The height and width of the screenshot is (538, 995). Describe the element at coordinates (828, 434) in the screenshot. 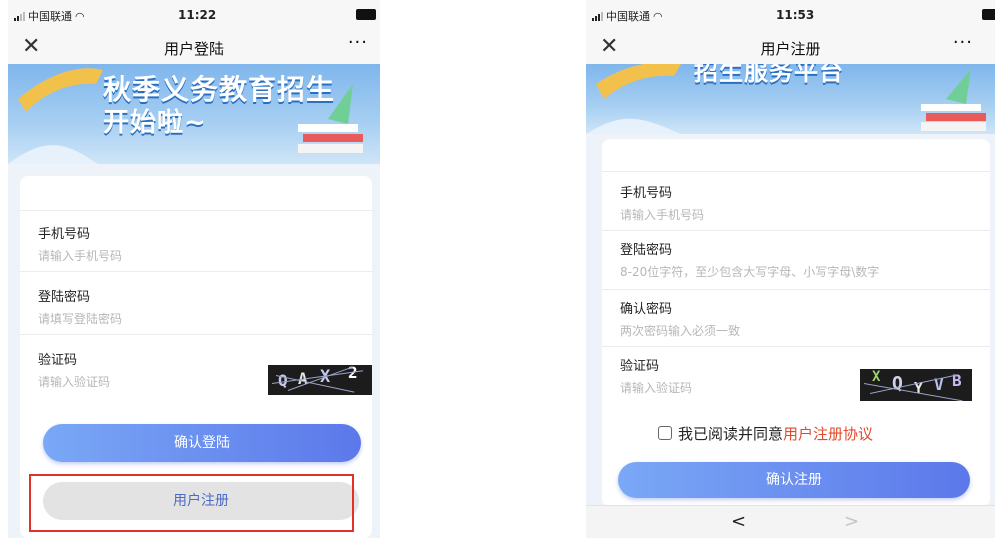

I see `agreement-link: 用户注册协议` at that location.